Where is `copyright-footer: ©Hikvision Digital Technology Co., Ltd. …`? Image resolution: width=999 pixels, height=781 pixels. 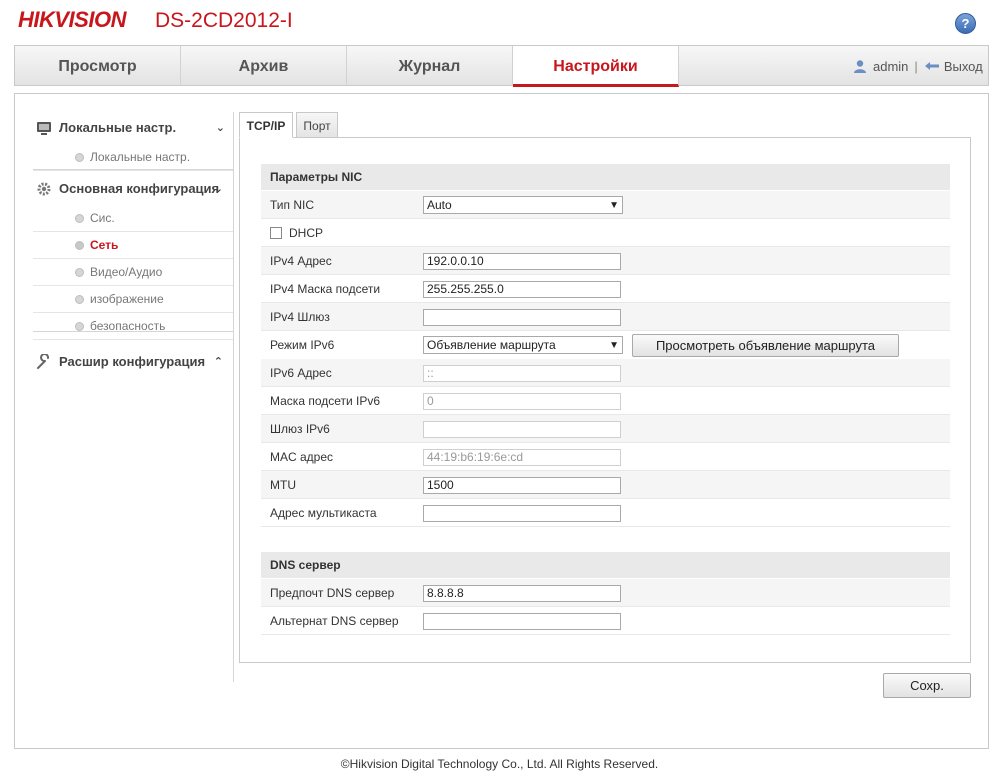
copyright-footer: ©Hikvision Digital Technology Co., Ltd. … is located at coordinates (499, 764).